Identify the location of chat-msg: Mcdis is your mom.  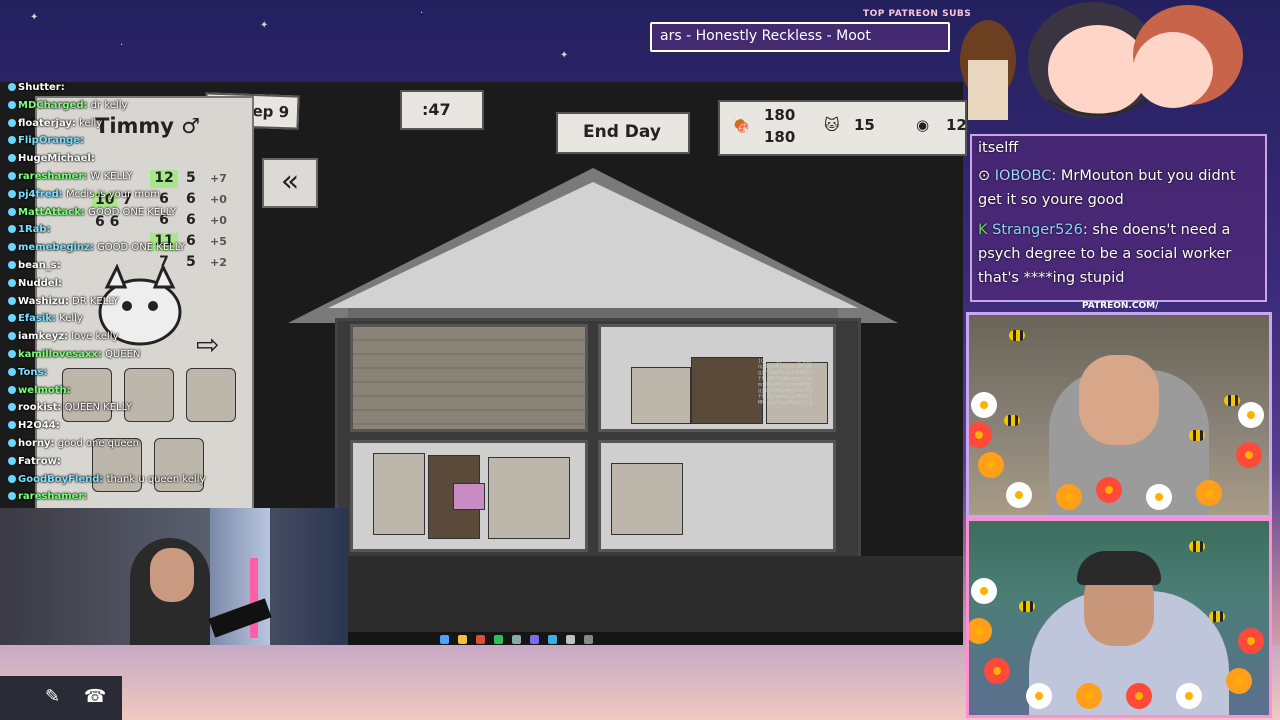
(113, 194).